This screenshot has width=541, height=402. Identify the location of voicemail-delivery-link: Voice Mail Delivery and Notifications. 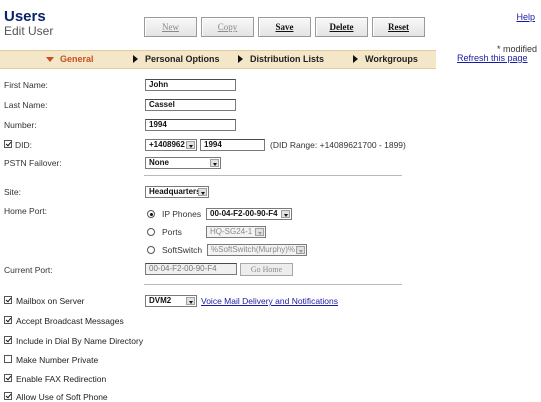
(269, 301).